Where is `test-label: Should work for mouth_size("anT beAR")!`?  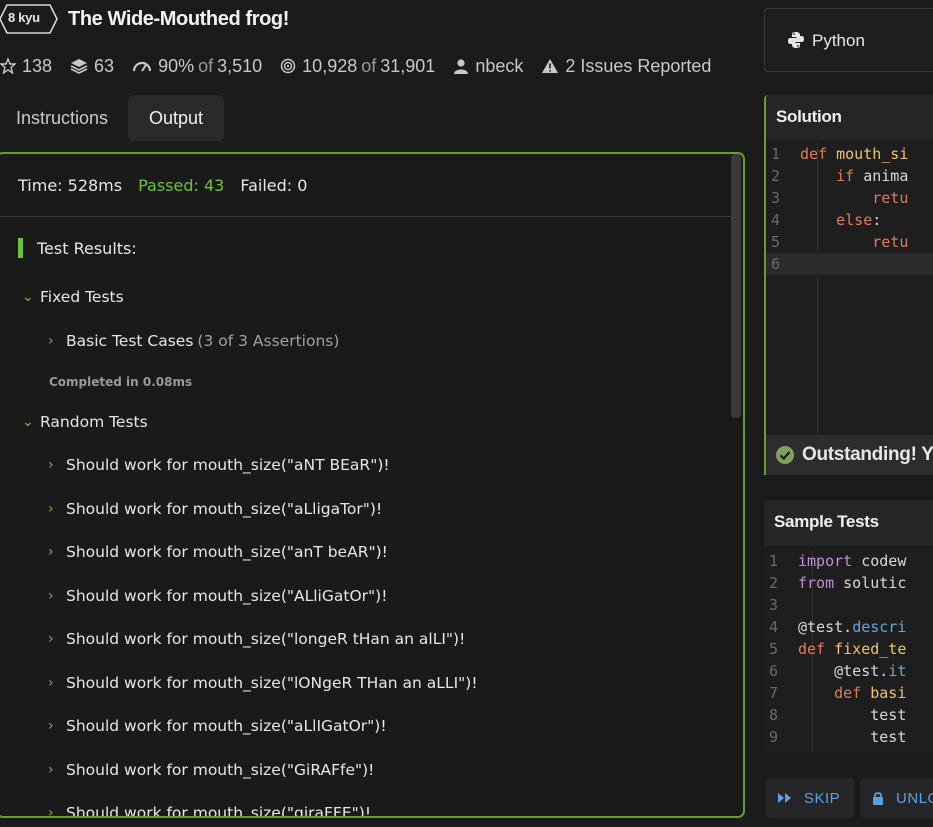
test-label: Should work for mouth_size("anT beAR")! is located at coordinates (227, 552).